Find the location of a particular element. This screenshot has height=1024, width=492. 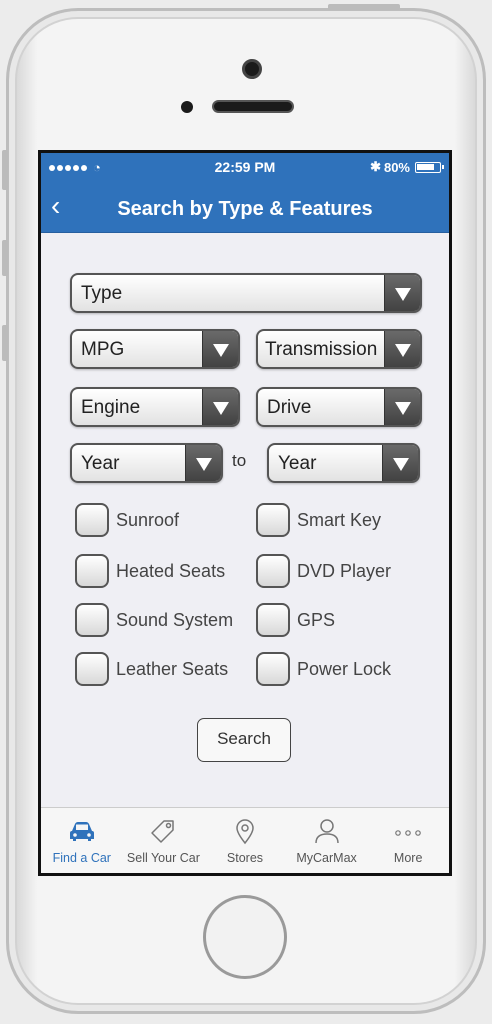

tab-label: Find a Car is located at coordinates (81, 858).